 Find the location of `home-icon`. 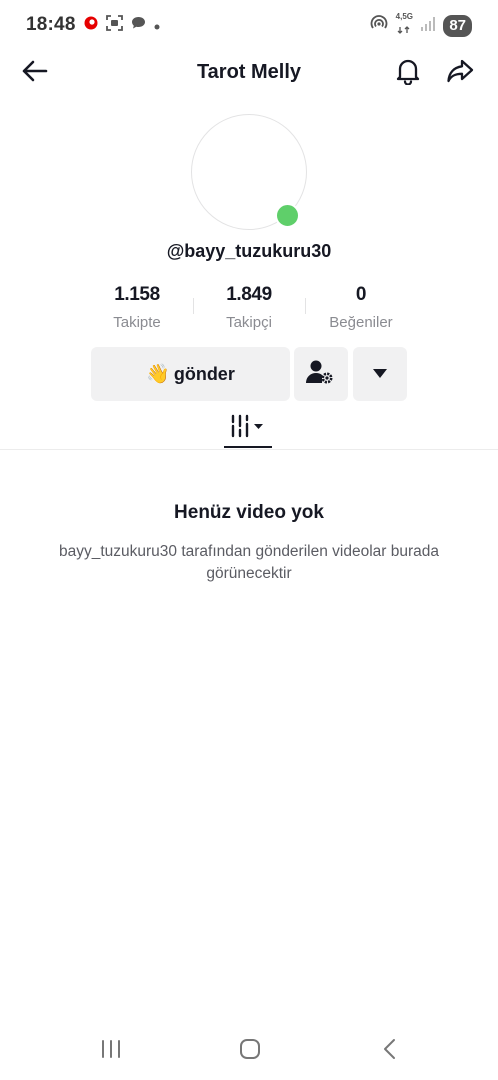

home-icon is located at coordinates (250, 1051).